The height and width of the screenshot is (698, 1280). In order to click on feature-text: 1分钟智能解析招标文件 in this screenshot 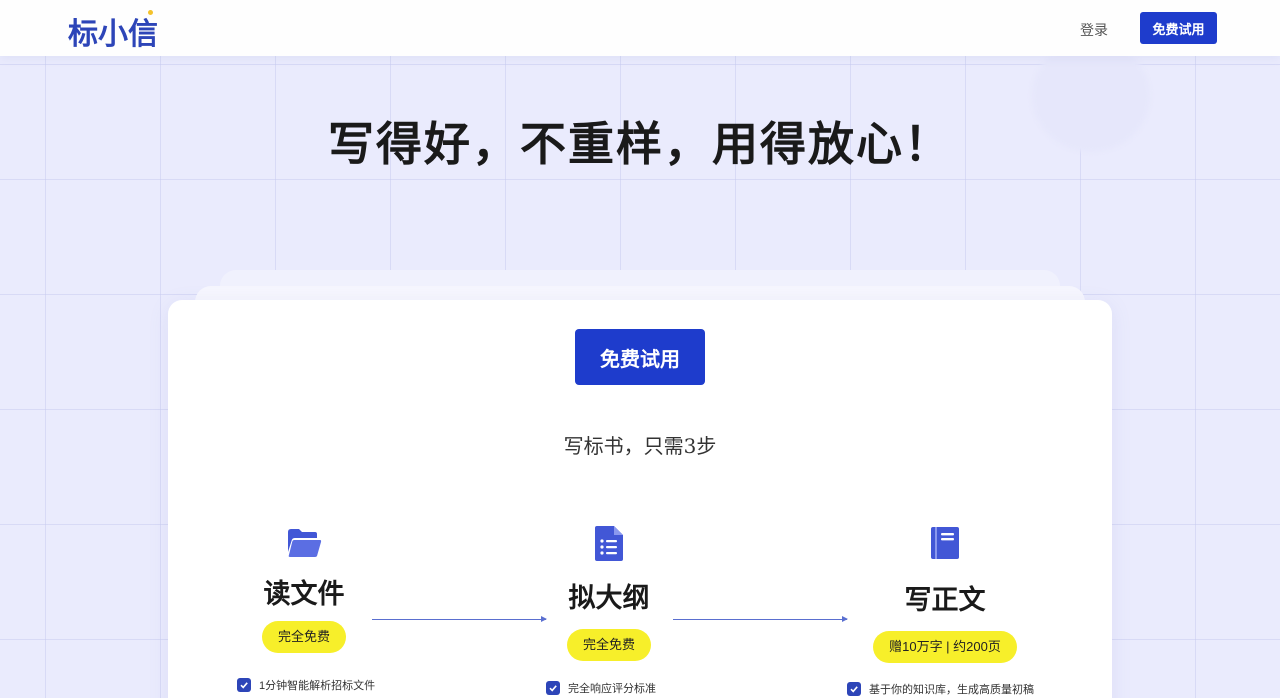, I will do `click(317, 686)`.